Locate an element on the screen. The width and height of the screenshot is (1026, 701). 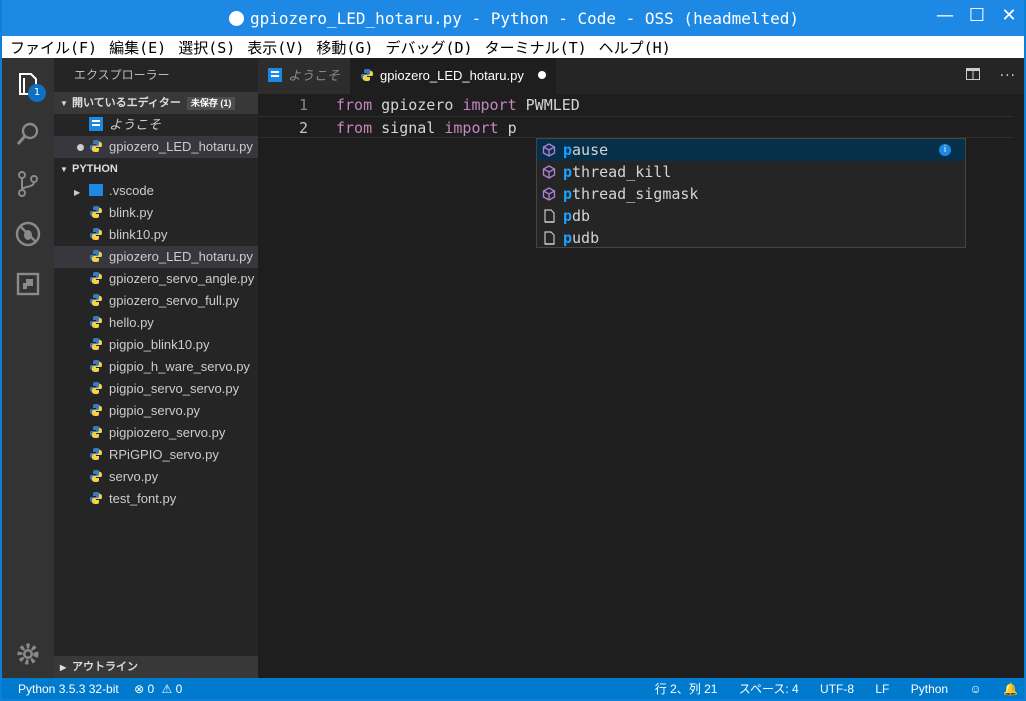
file-item: blink10.py is located at coordinates (156, 235).